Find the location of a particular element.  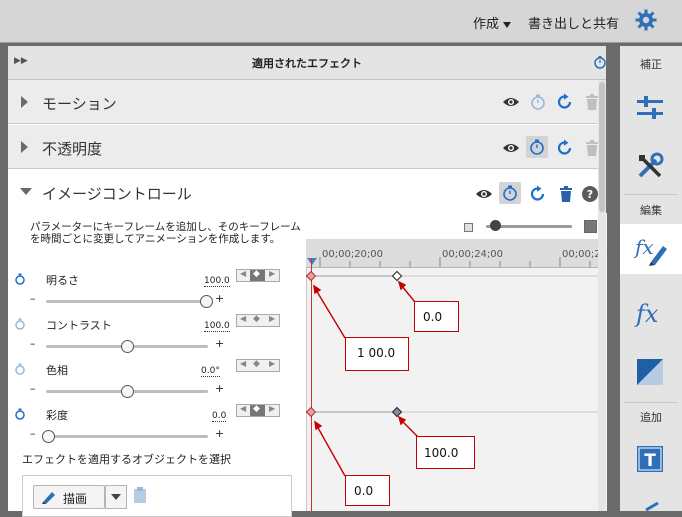

annotation-value: 1 00.0 is located at coordinates (376, 353).